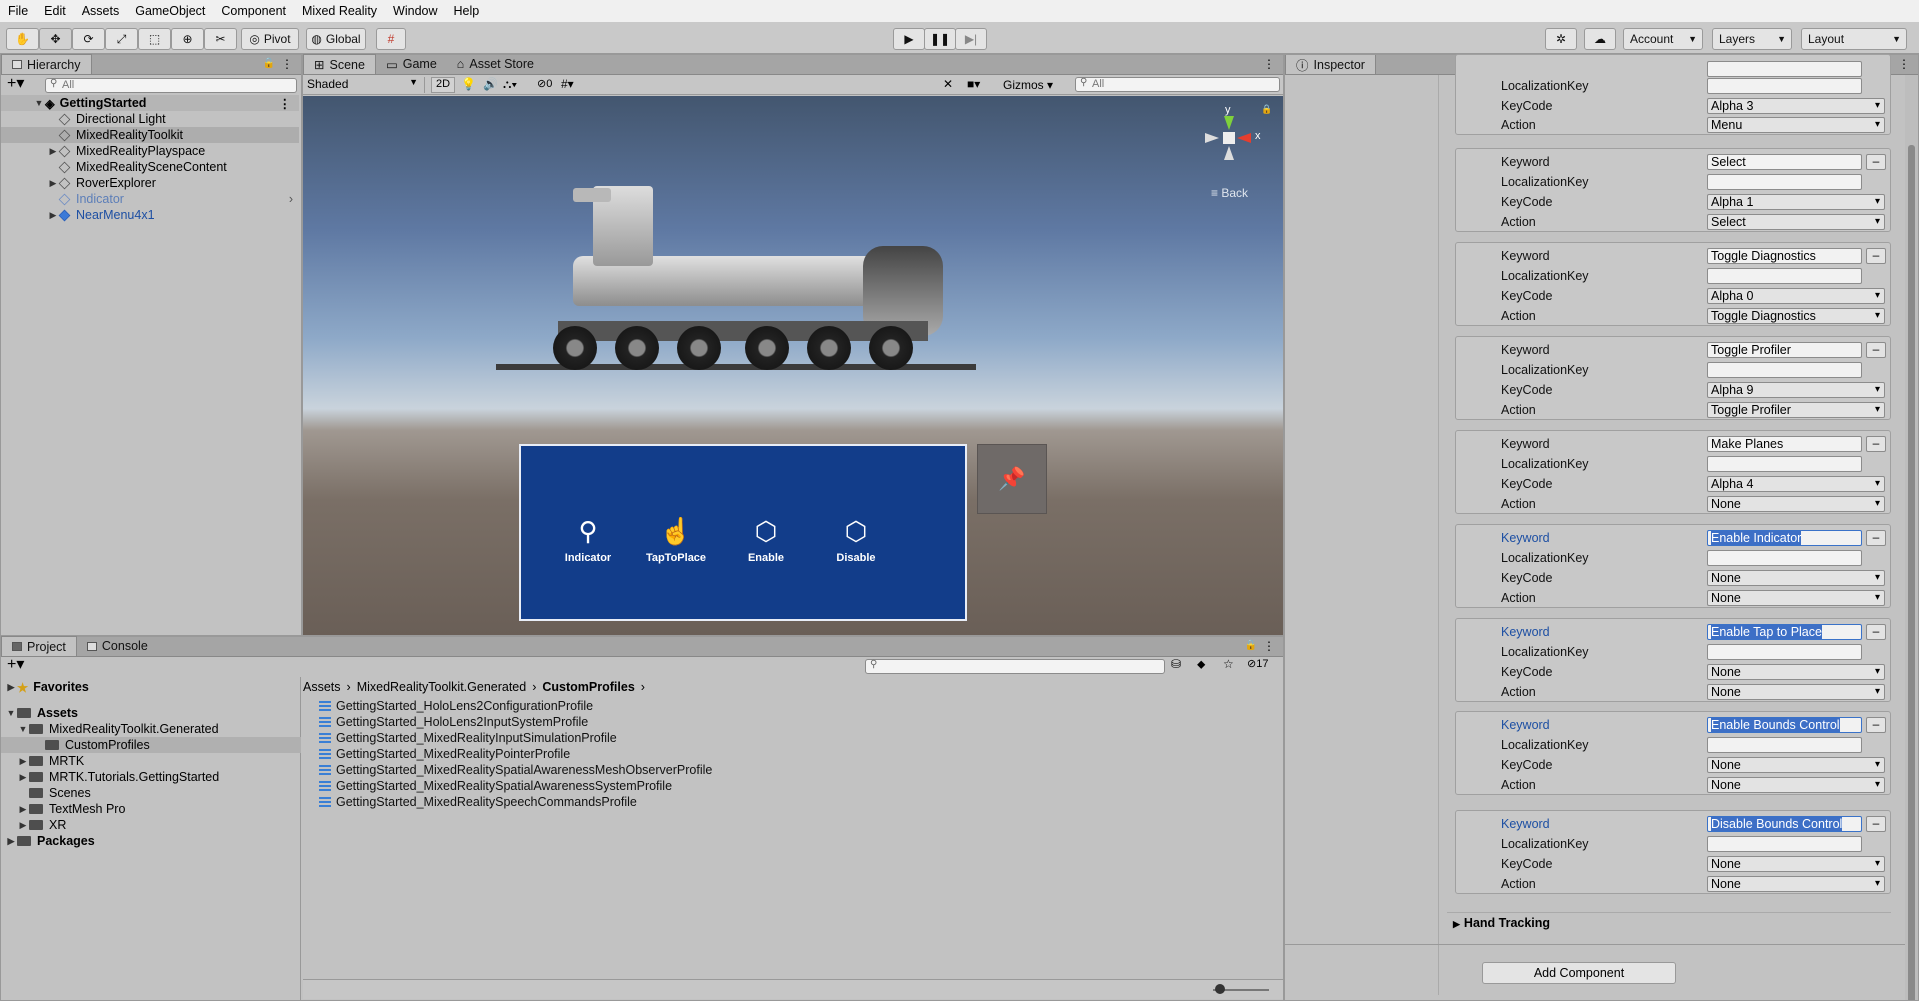 The width and height of the screenshot is (1919, 1001). What do you see at coordinates (253, 11) in the screenshot?
I see `menu-component: Component` at bounding box center [253, 11].